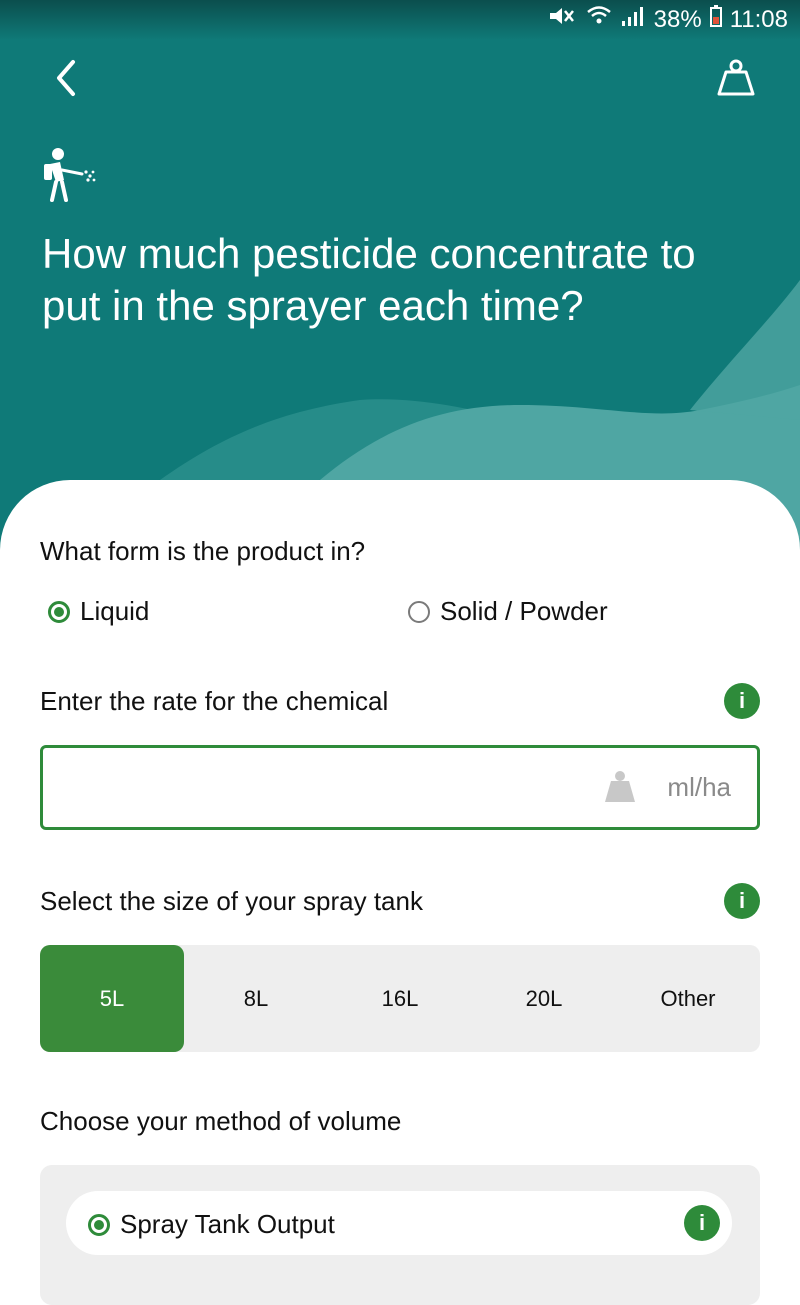 Image resolution: width=800 pixels, height=1305 pixels. Describe the element at coordinates (699, 787) in the screenshot. I see `rate-unit: ml/ha` at that location.